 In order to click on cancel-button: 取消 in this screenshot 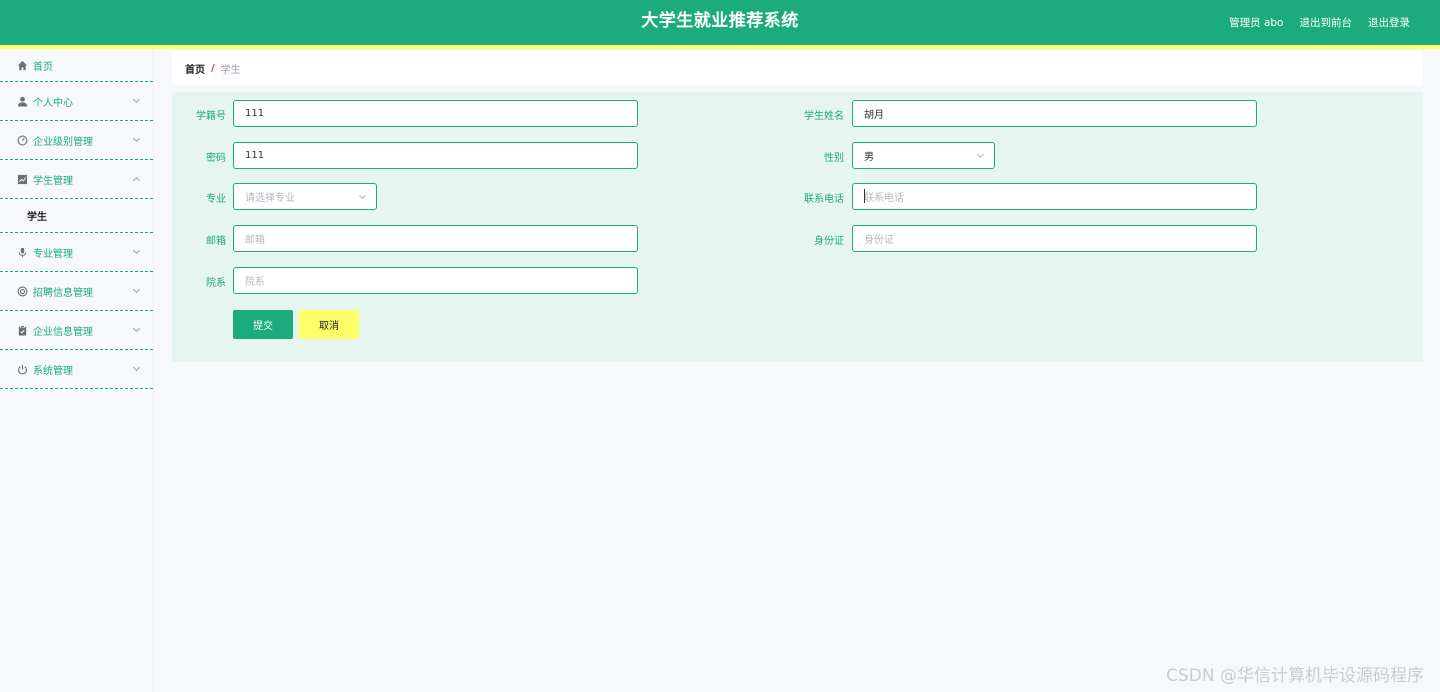, I will do `click(329, 324)`.